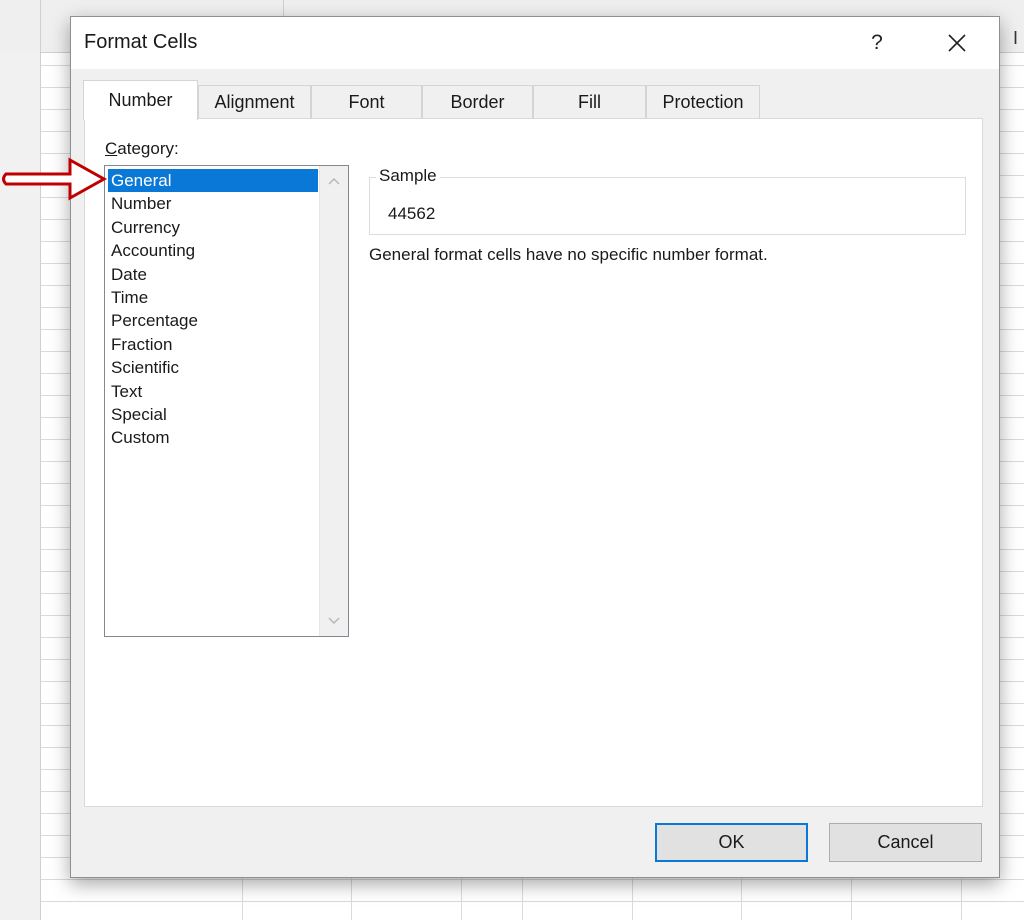  I want to click on category-item-text: Text, so click(213, 391).